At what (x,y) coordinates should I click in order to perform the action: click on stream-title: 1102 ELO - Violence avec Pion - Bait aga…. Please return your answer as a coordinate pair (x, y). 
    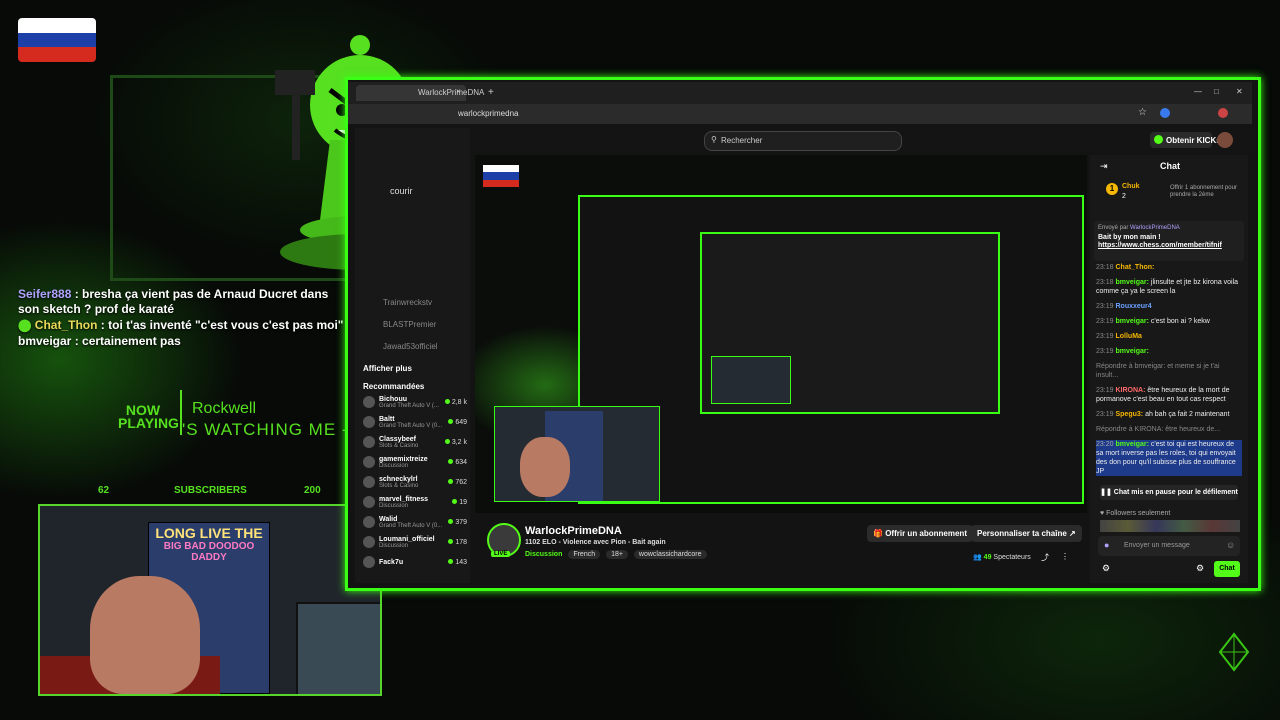
    Looking at the image, I should click on (595, 542).